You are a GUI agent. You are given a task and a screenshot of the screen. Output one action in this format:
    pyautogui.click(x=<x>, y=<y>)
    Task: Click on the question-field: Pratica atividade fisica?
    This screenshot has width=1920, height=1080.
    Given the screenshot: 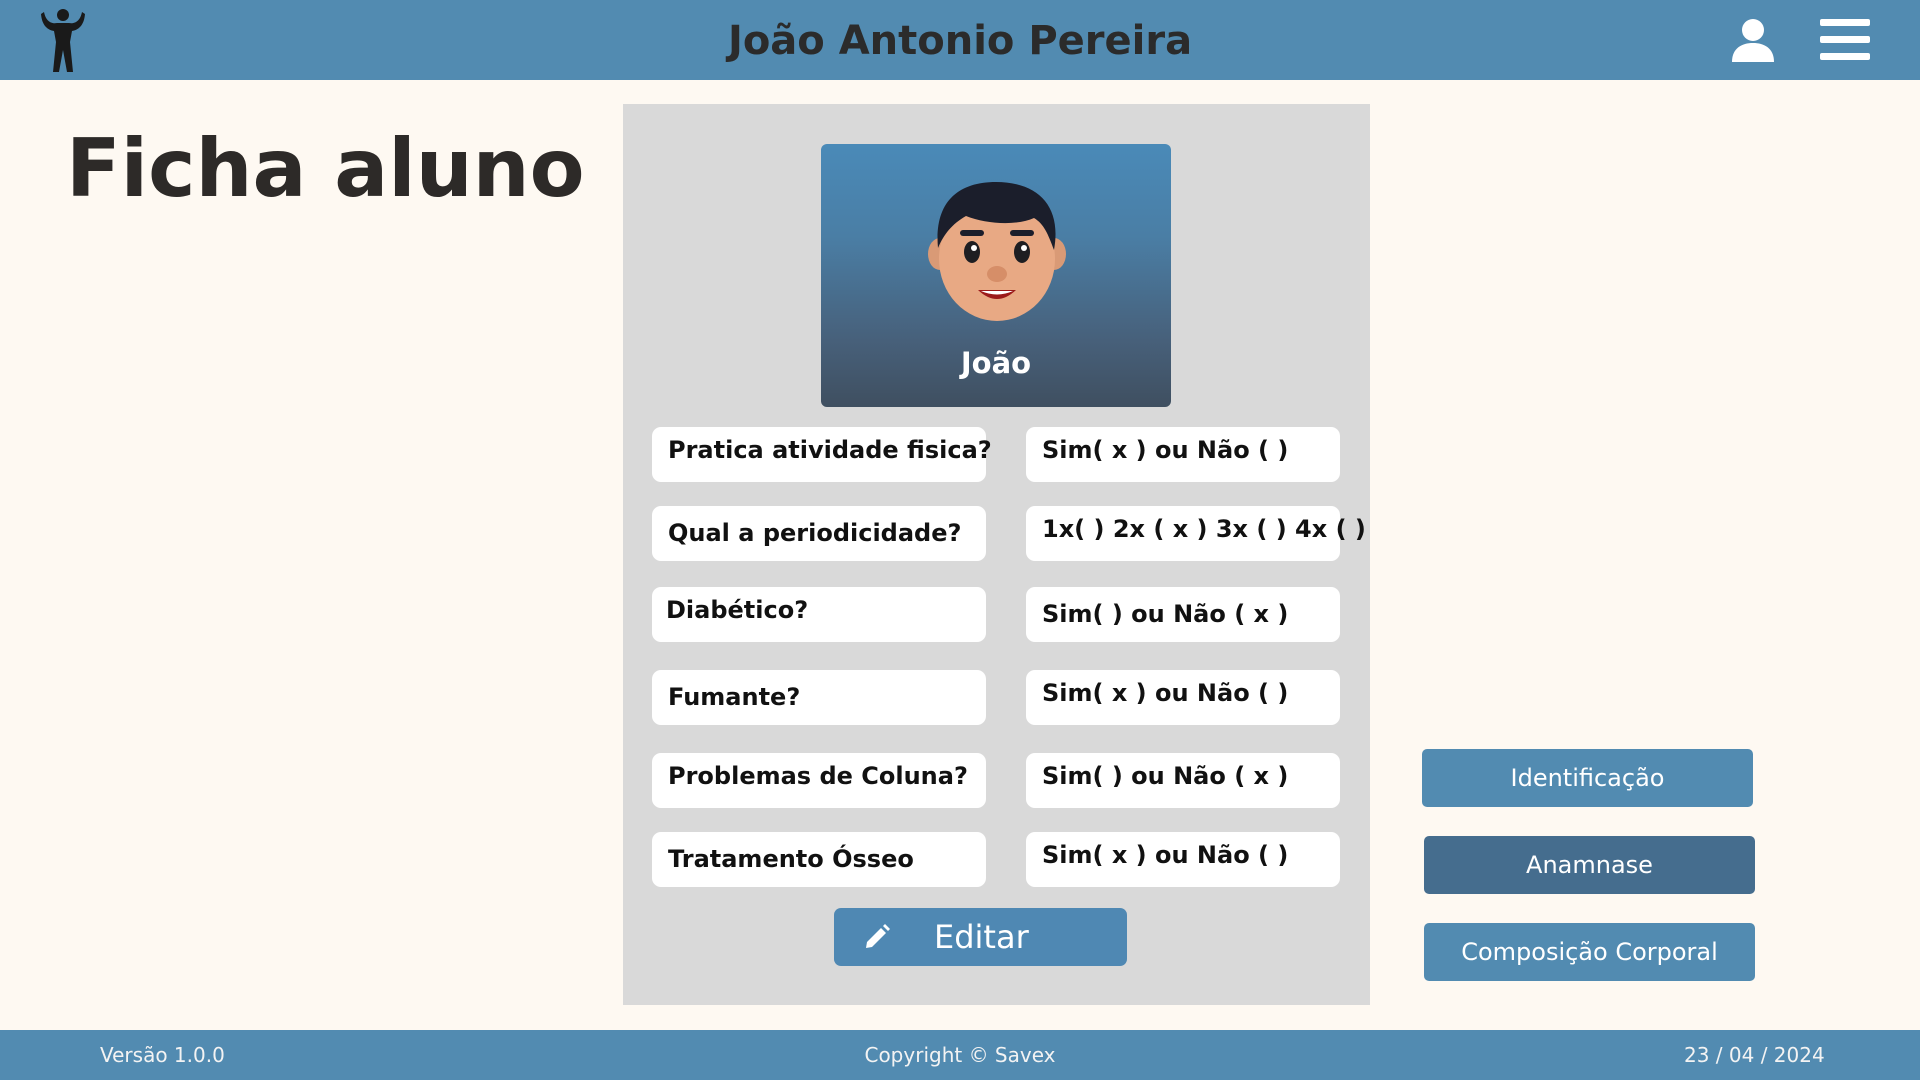 What is the action you would take?
    pyautogui.click(x=822, y=454)
    